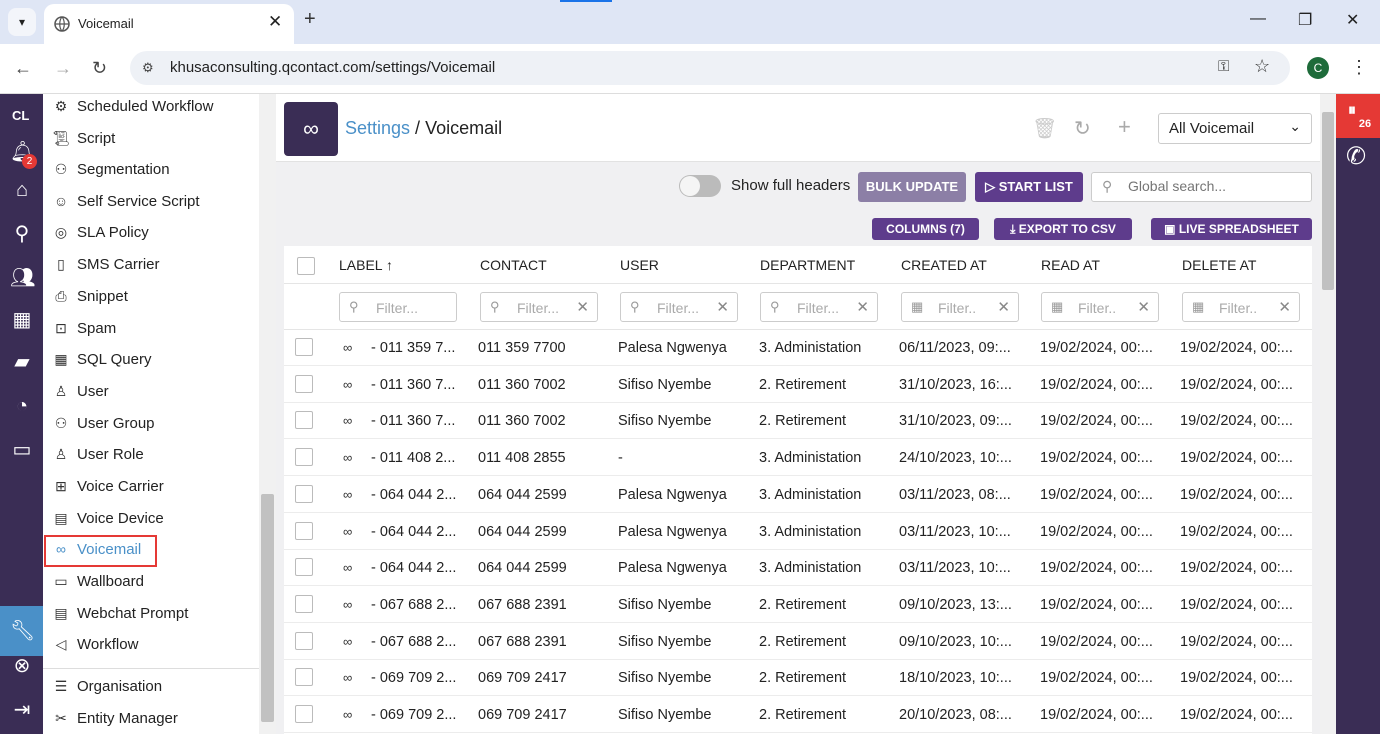  I want to click on column-header-read-at: READ AT, so click(1070, 265).